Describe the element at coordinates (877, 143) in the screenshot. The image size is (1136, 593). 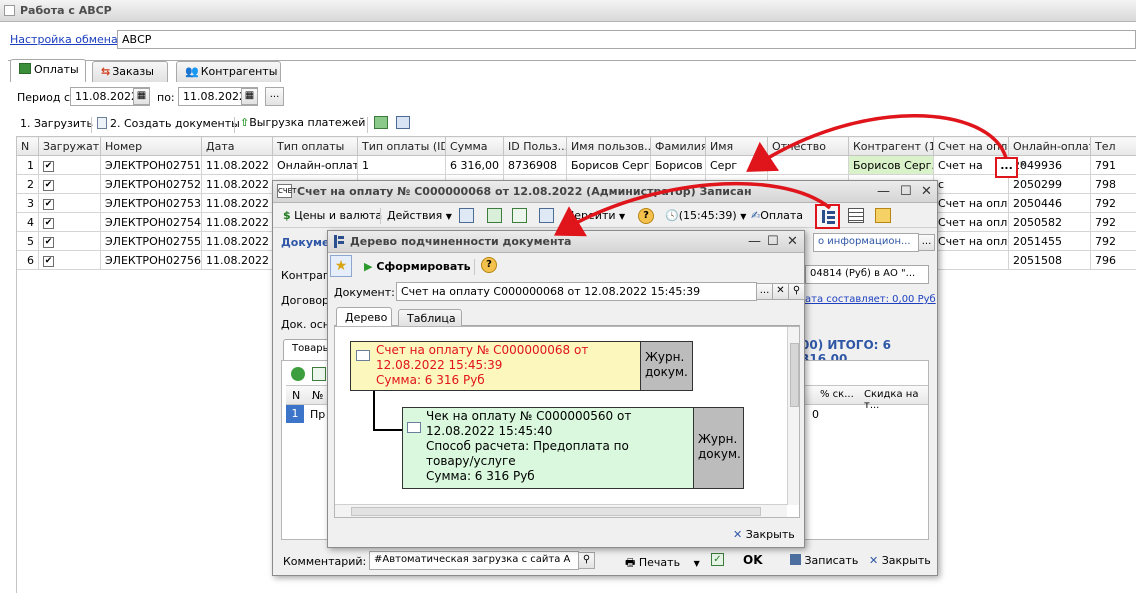
I see `arrow-to-invoice` at that location.